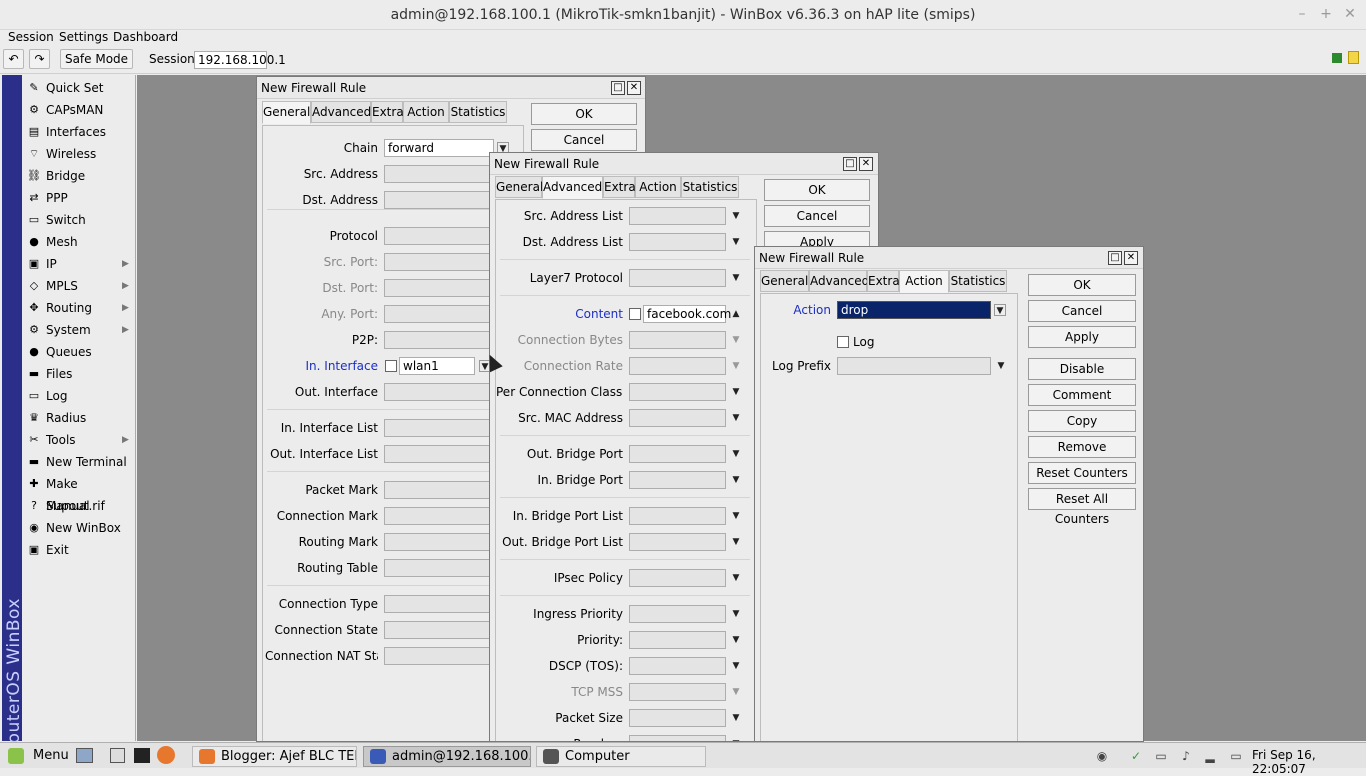 The height and width of the screenshot is (776, 1366). Describe the element at coordinates (79, 264) in the screenshot. I see `sidebar-item-ip: ▣ IP ▶` at that location.